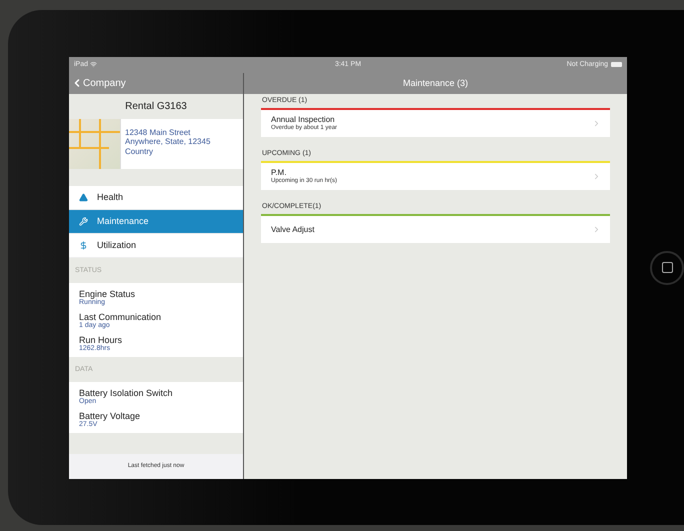  What do you see at coordinates (292, 229) in the screenshot?
I see `row-title: Valve Adjust` at bounding box center [292, 229].